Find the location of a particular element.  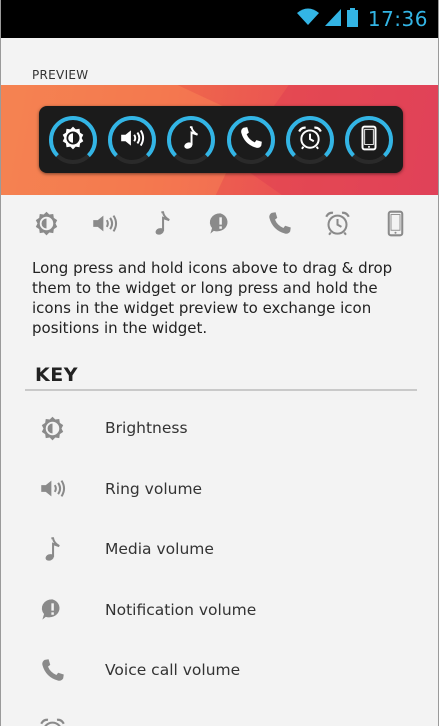

widget-preview is located at coordinates (221, 139).